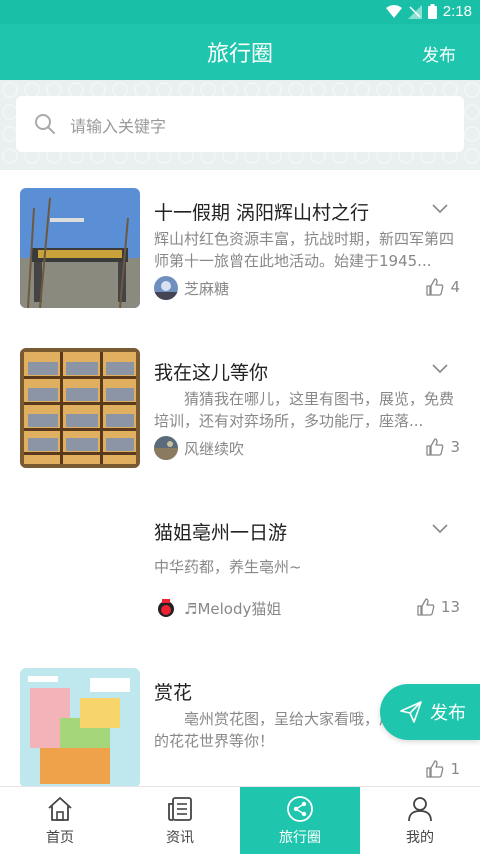 The height and width of the screenshot is (854, 480). I want to click on tab-label: 首页, so click(60, 838).